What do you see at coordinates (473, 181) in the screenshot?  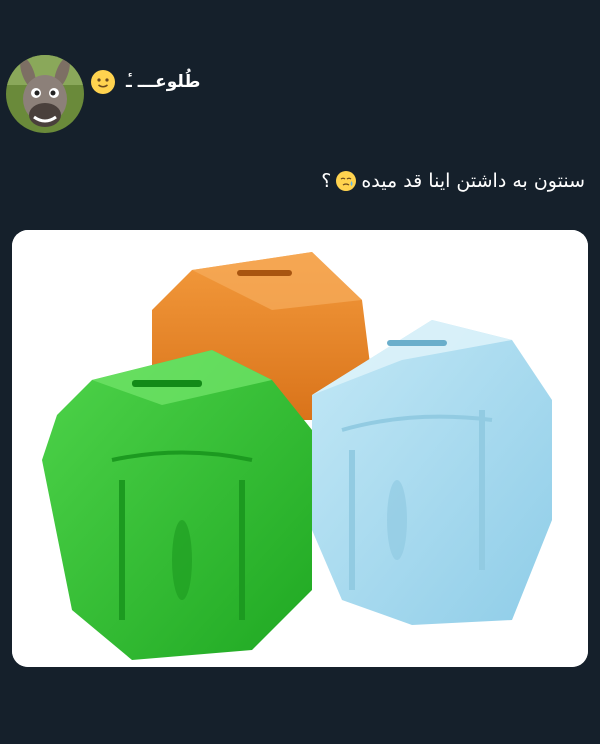 I see `tweet-body: سنتون به داشتن اینا قد میده` at bounding box center [473, 181].